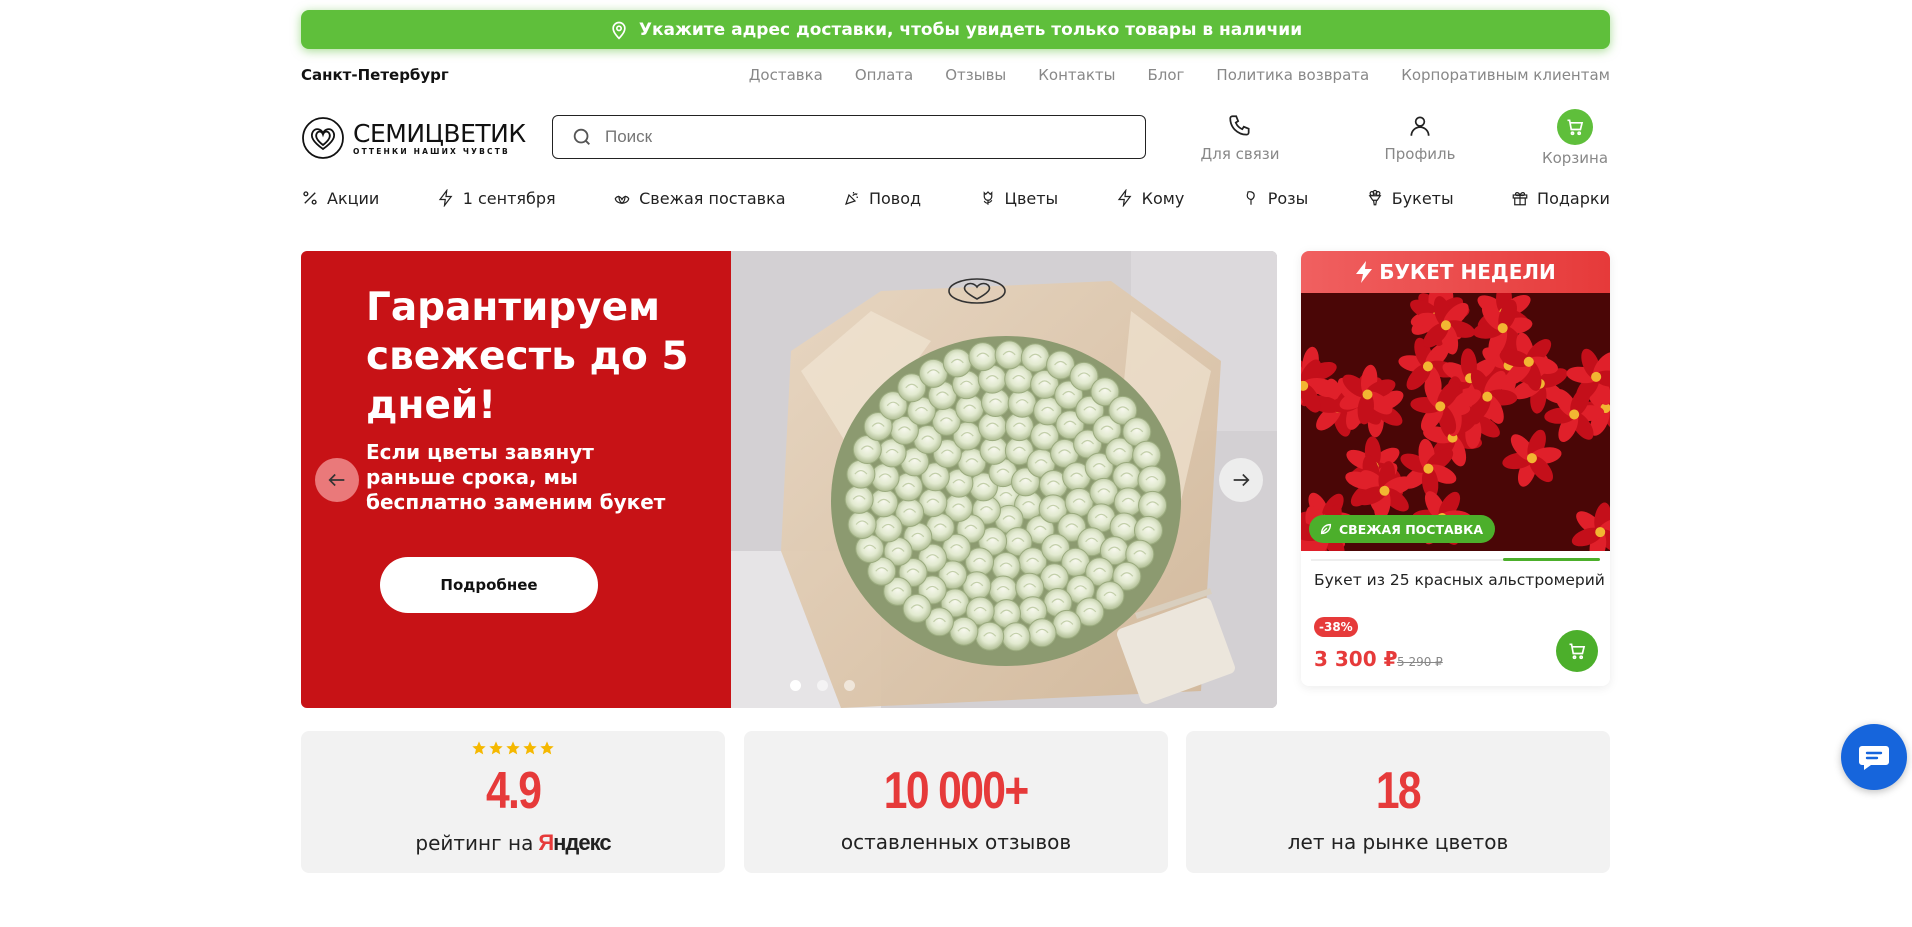 This screenshot has height=927, width=1912. I want to click on link-corporate: Корпоративным клиентам, so click(1505, 75).